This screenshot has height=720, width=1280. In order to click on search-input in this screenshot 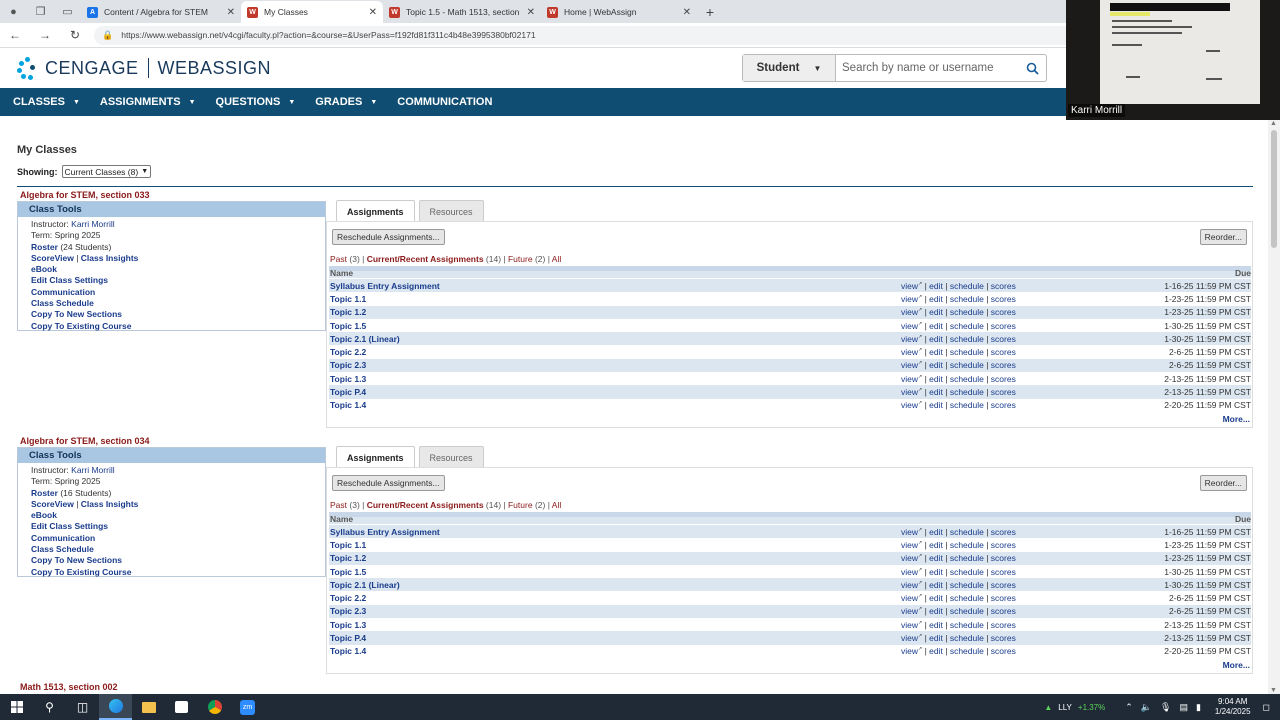, I will do `click(927, 68)`.